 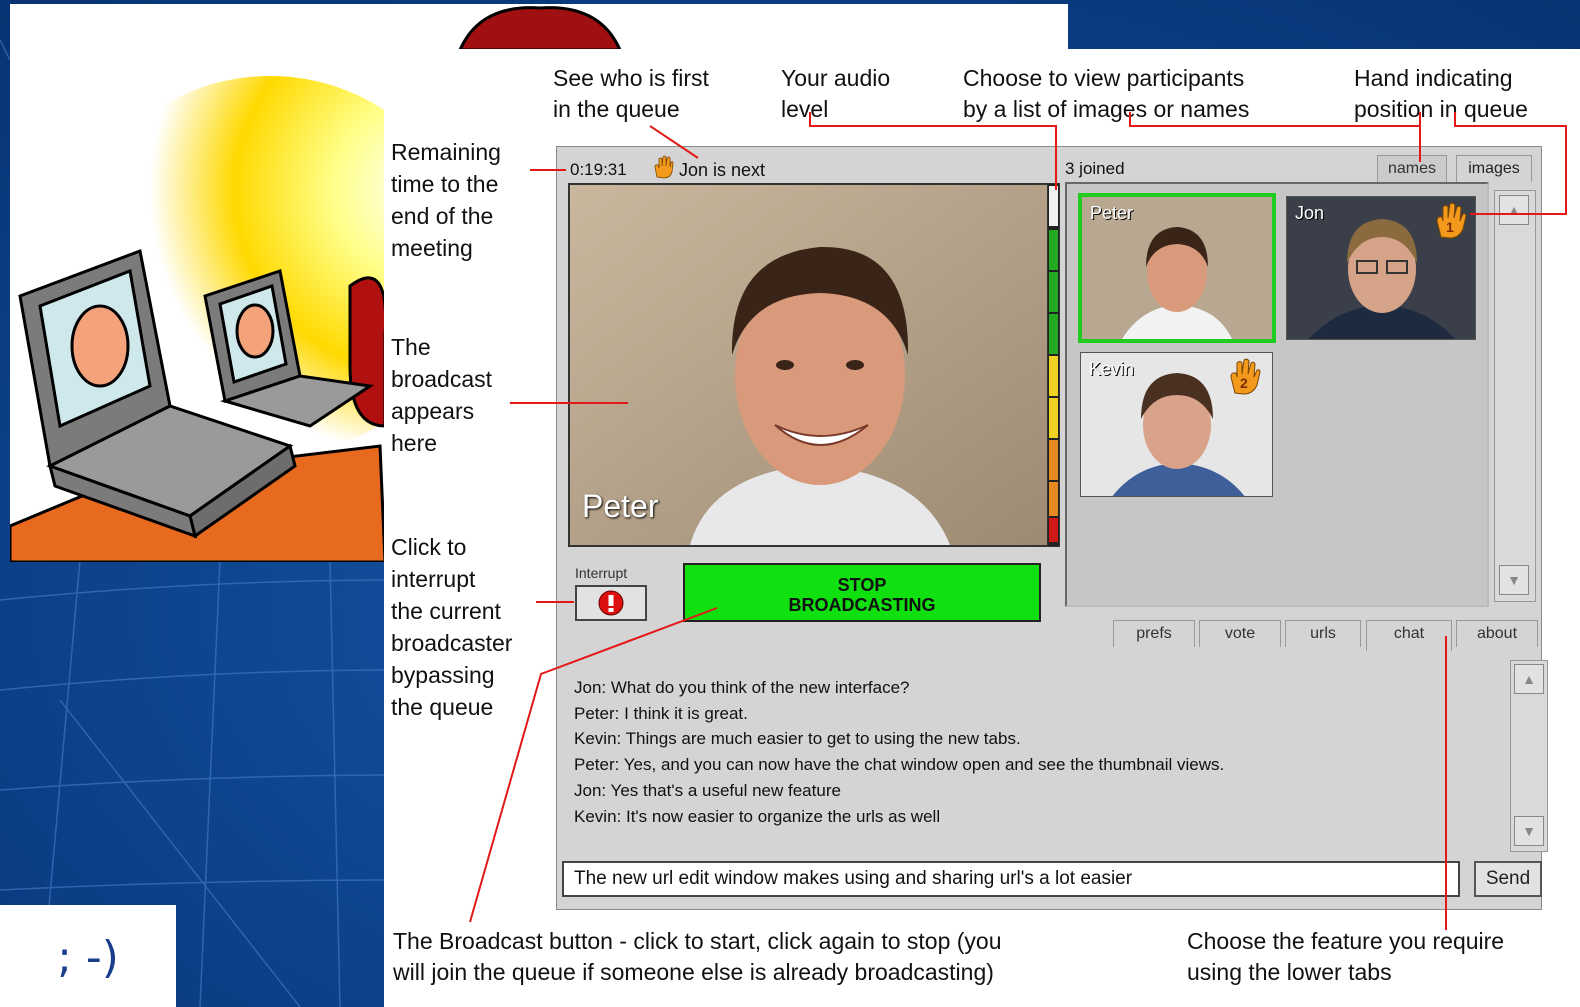 I want to click on callout-line: broadcast, so click(x=442, y=379).